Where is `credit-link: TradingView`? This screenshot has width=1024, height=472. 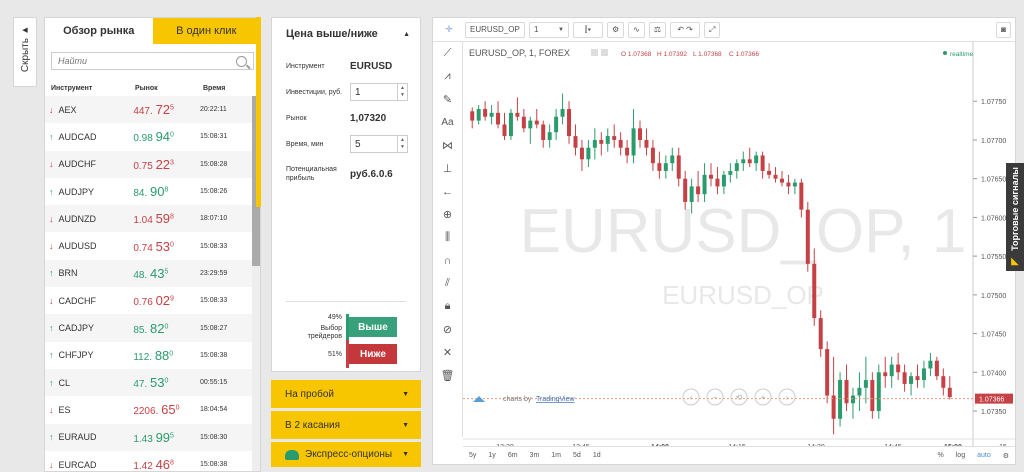
credit-link: TradingView is located at coordinates (555, 399).